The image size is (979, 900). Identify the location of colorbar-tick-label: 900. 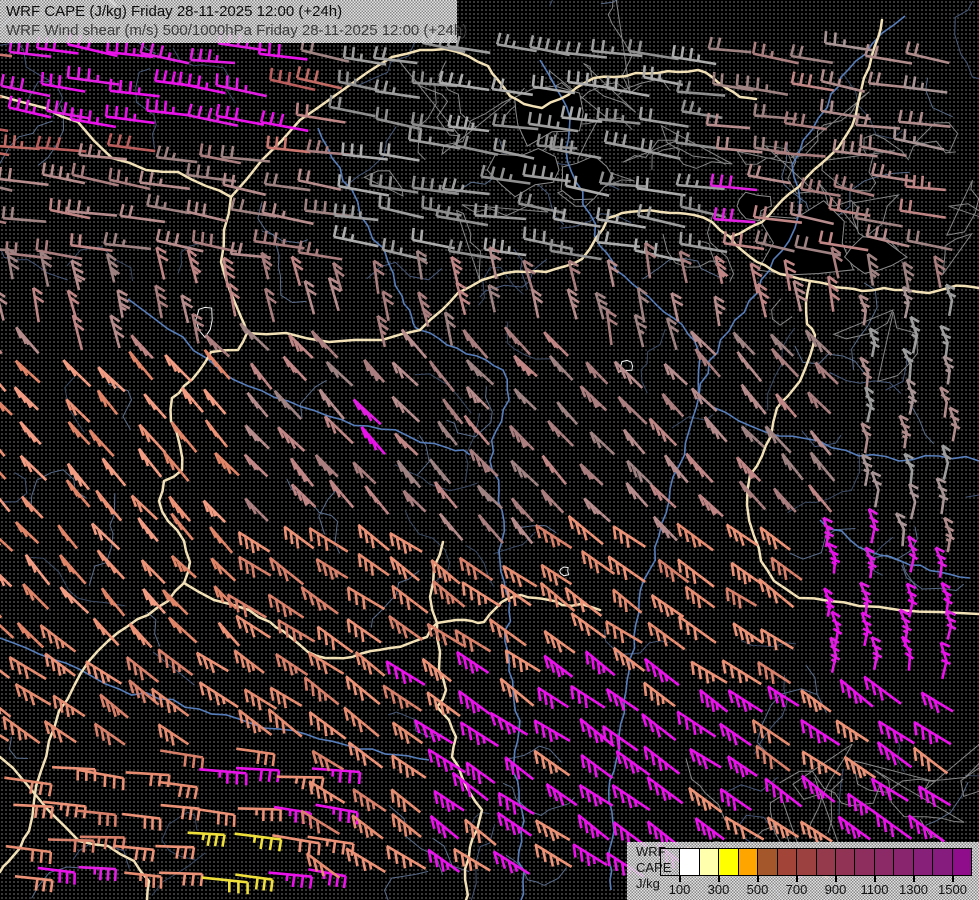
(835, 889).